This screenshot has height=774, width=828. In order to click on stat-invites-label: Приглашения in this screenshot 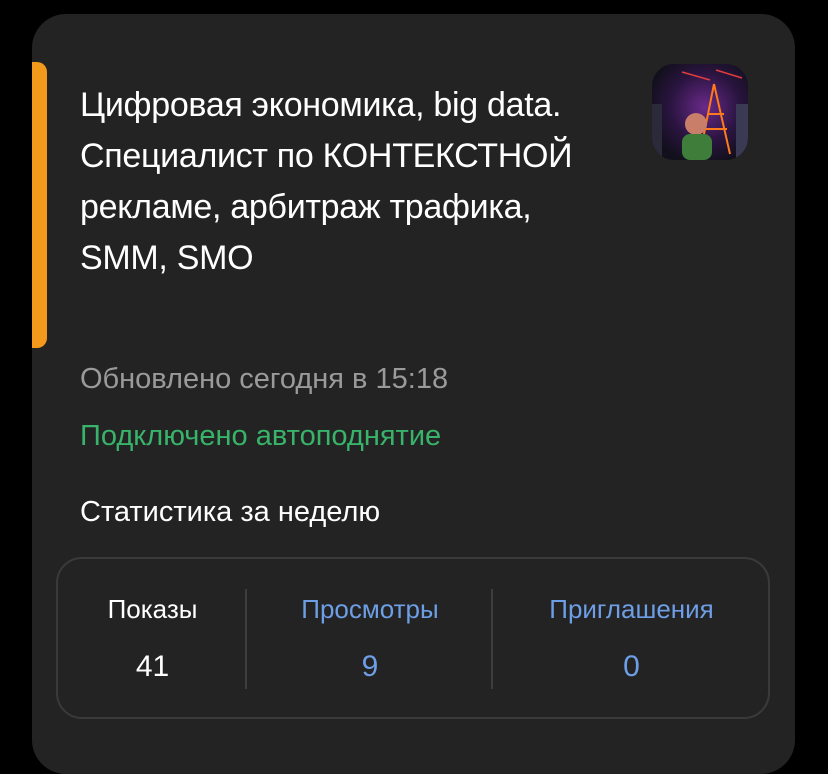, I will do `click(631, 609)`.